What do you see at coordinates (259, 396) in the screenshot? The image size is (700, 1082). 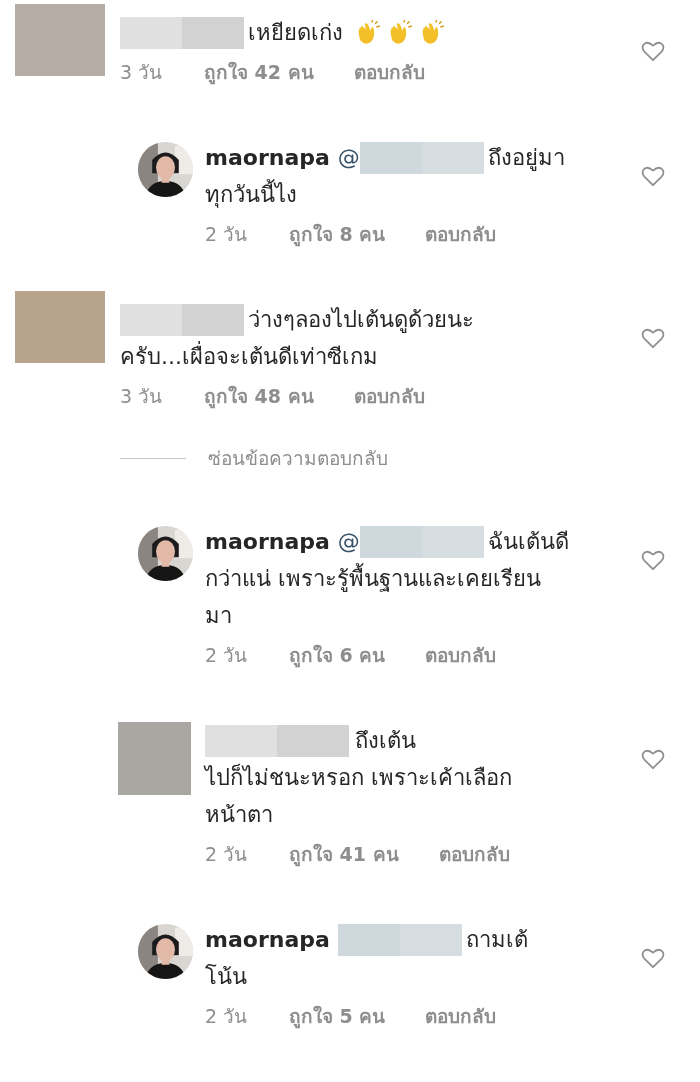 I see `likes-count: ถูกใจ 48 คน` at bounding box center [259, 396].